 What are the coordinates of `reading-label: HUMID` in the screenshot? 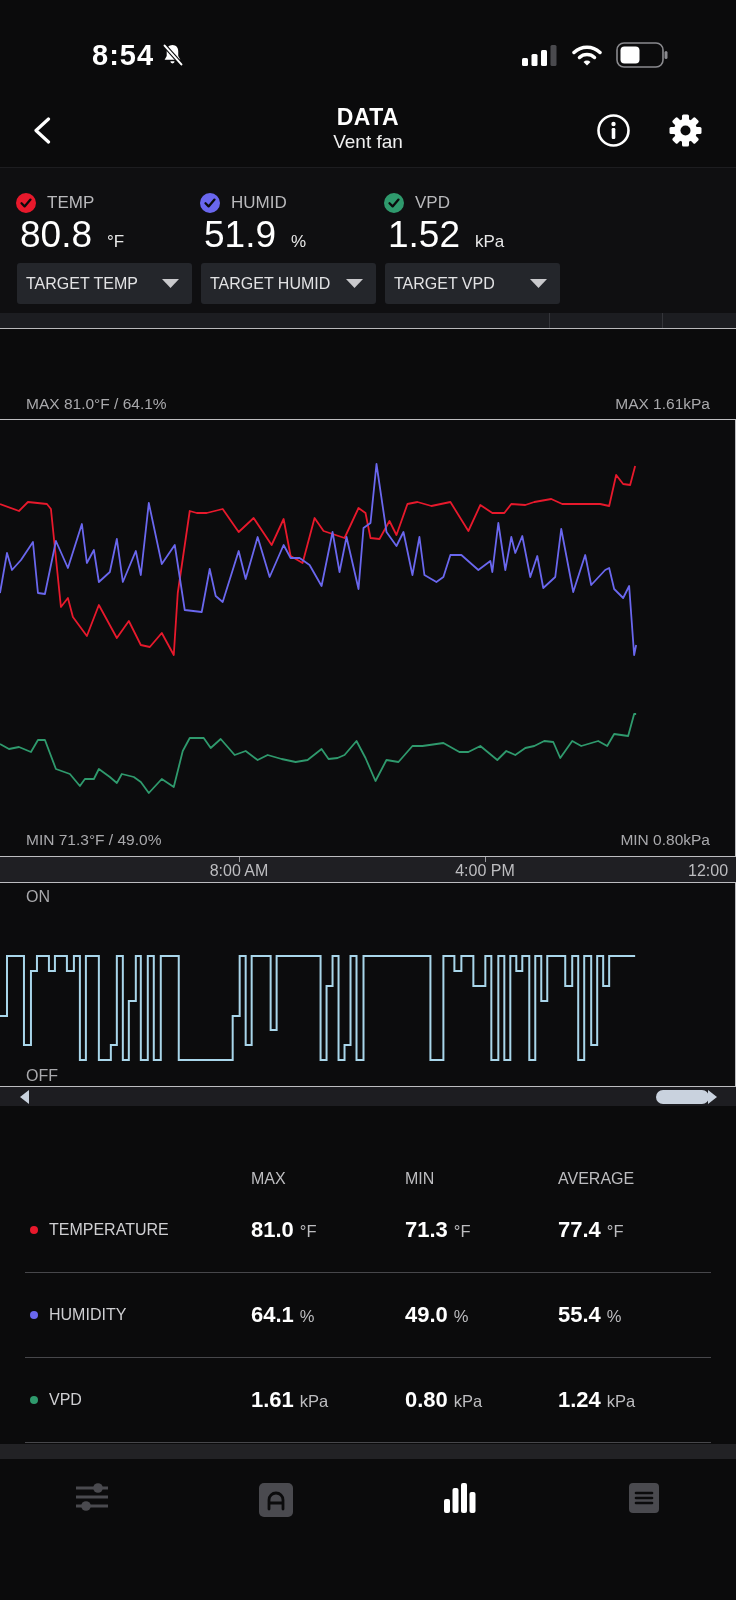 It's located at (259, 203).